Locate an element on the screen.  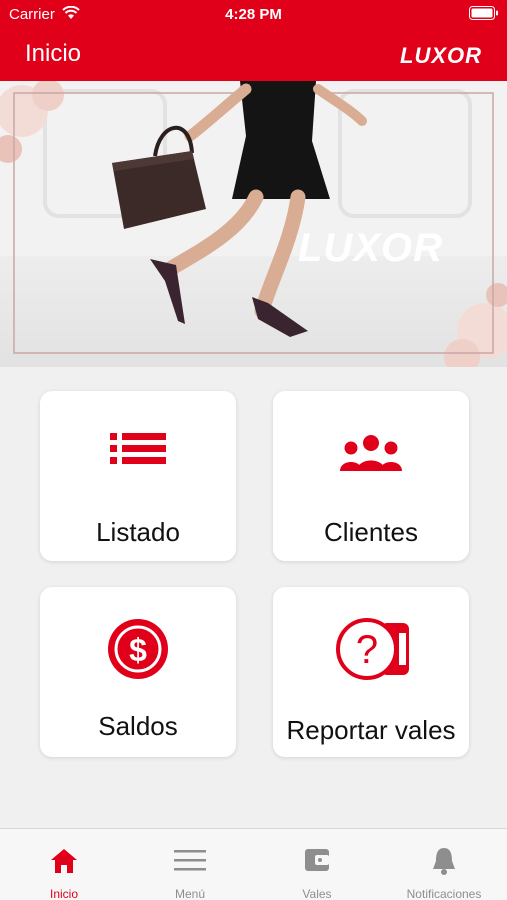
tab-vales: Vales is located at coordinates (317, 864).